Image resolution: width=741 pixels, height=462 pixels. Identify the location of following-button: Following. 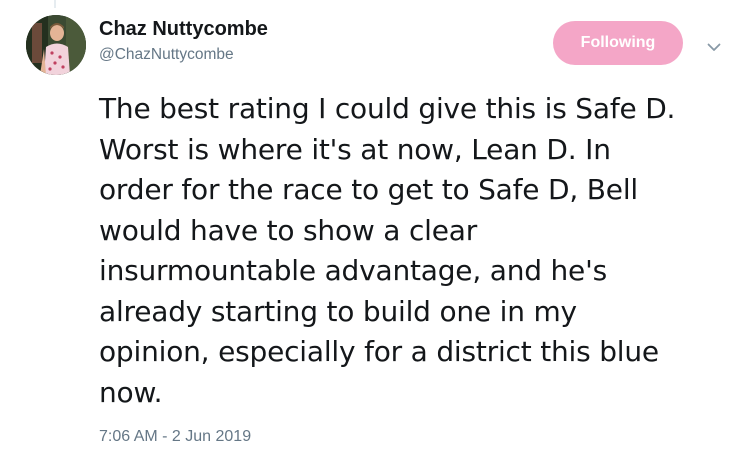
(618, 43).